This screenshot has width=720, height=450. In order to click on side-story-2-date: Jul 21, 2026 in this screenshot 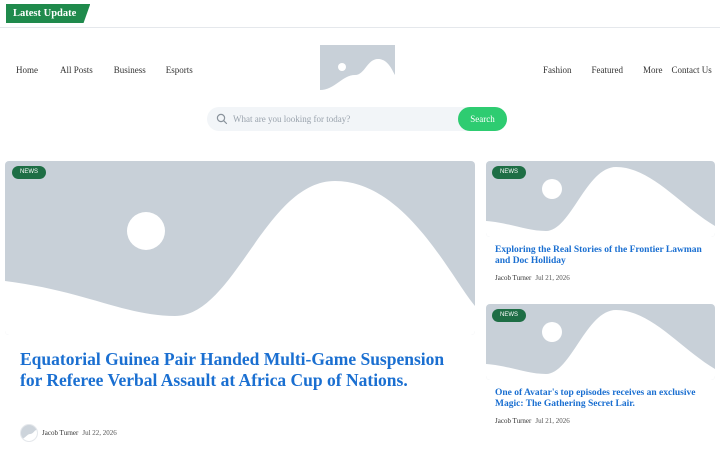, I will do `click(552, 421)`.